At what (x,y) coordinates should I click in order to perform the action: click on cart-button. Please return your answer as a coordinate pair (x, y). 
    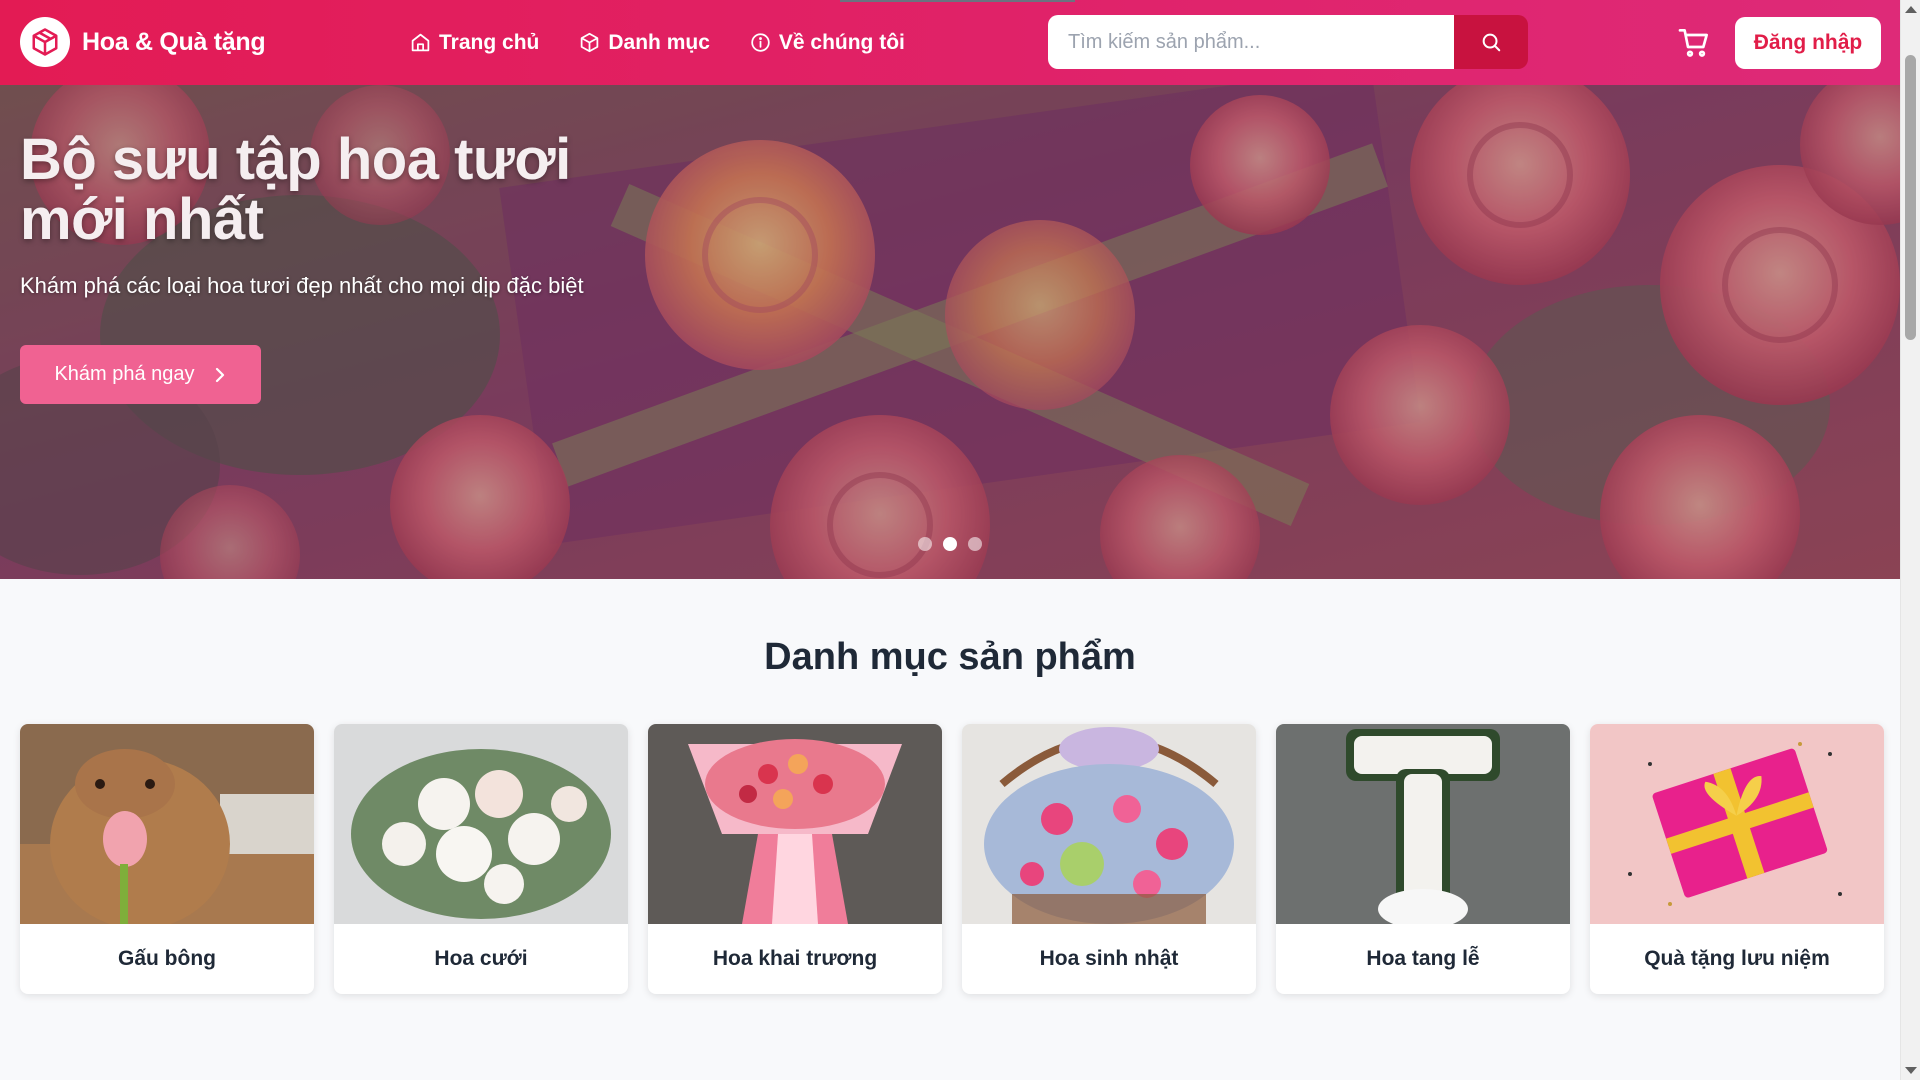
    Looking at the image, I should click on (1694, 45).